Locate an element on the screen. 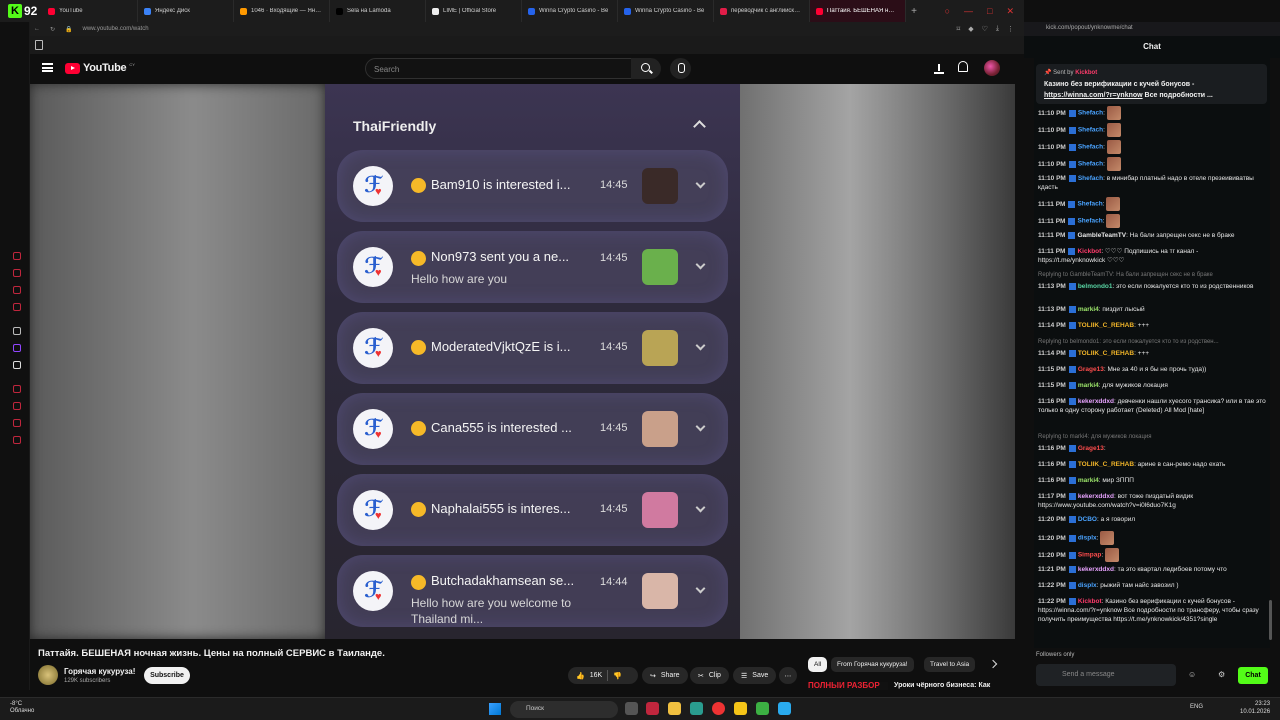 Image resolution: width=1280 pixels, height=720 pixels. dislike-icon: 👎 is located at coordinates (617, 676).